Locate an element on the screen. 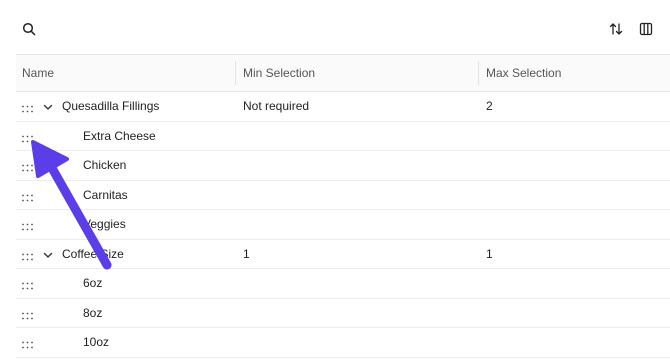  cell-name: 6oz is located at coordinates (93, 283).